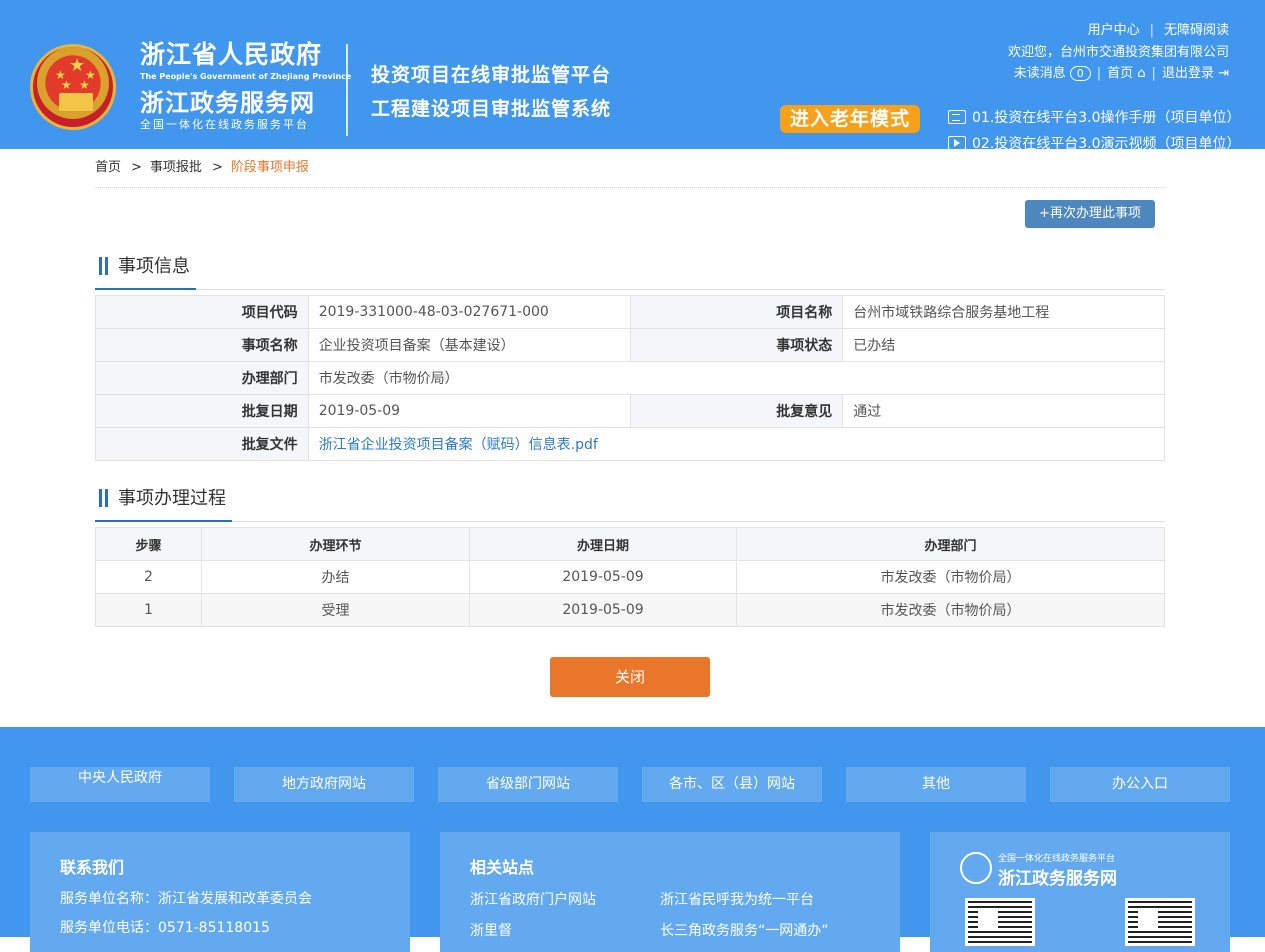 This screenshot has width=1265, height=952. Describe the element at coordinates (202, 411) in the screenshot. I see `approve-date-label: 批复日期` at that location.